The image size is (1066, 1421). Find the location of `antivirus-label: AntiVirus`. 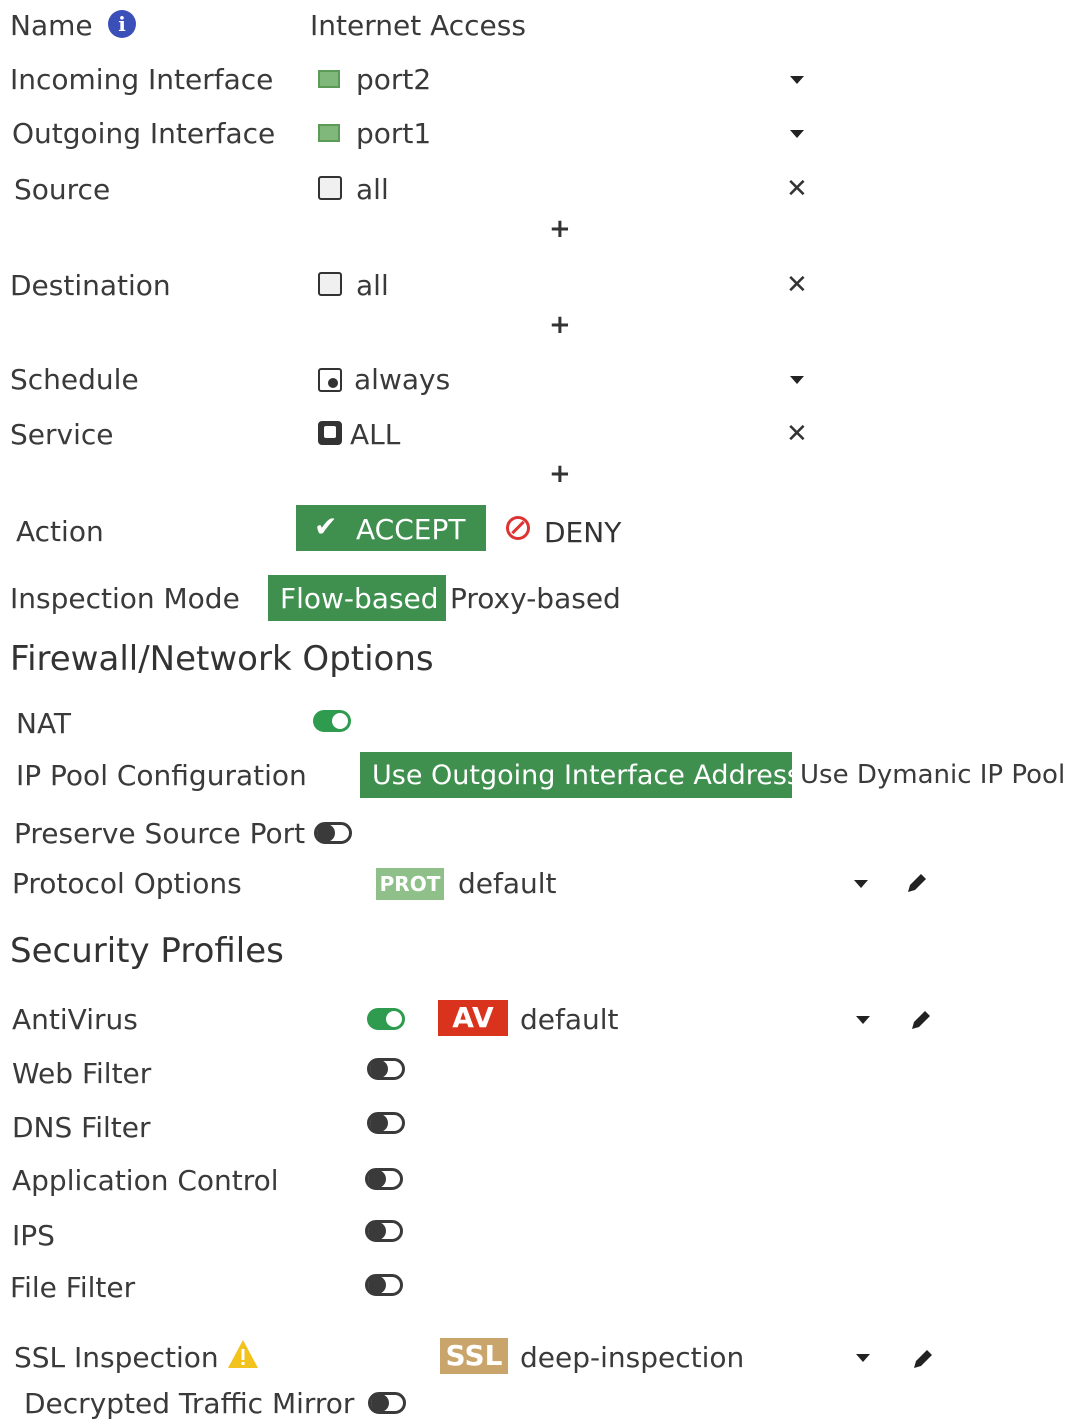

antivirus-label: AntiVirus is located at coordinates (75, 1019).